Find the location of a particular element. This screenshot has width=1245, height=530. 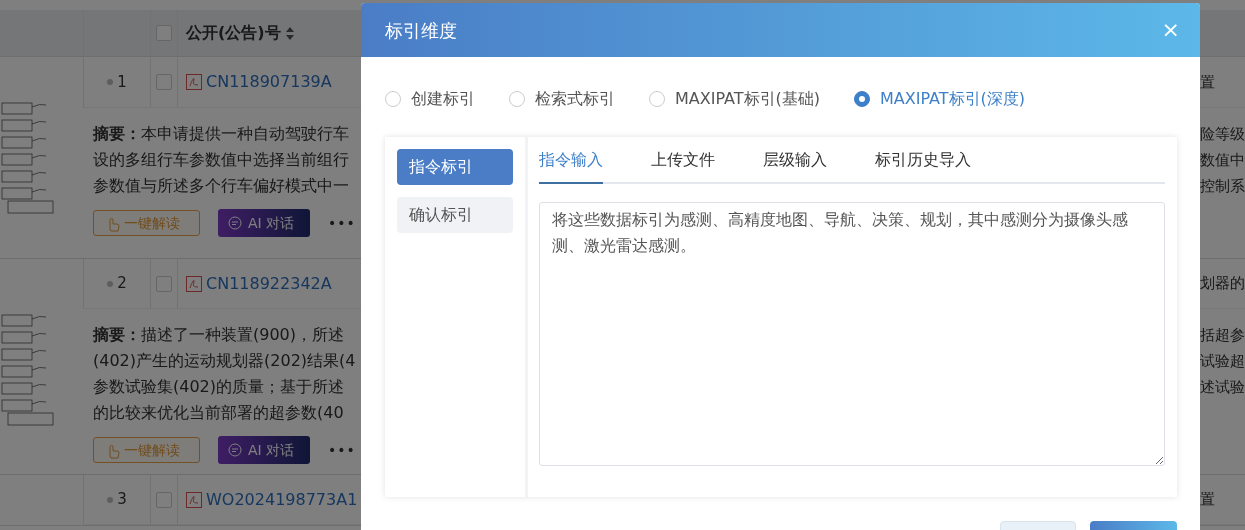

radio-option: 创建标引 is located at coordinates (430, 99).